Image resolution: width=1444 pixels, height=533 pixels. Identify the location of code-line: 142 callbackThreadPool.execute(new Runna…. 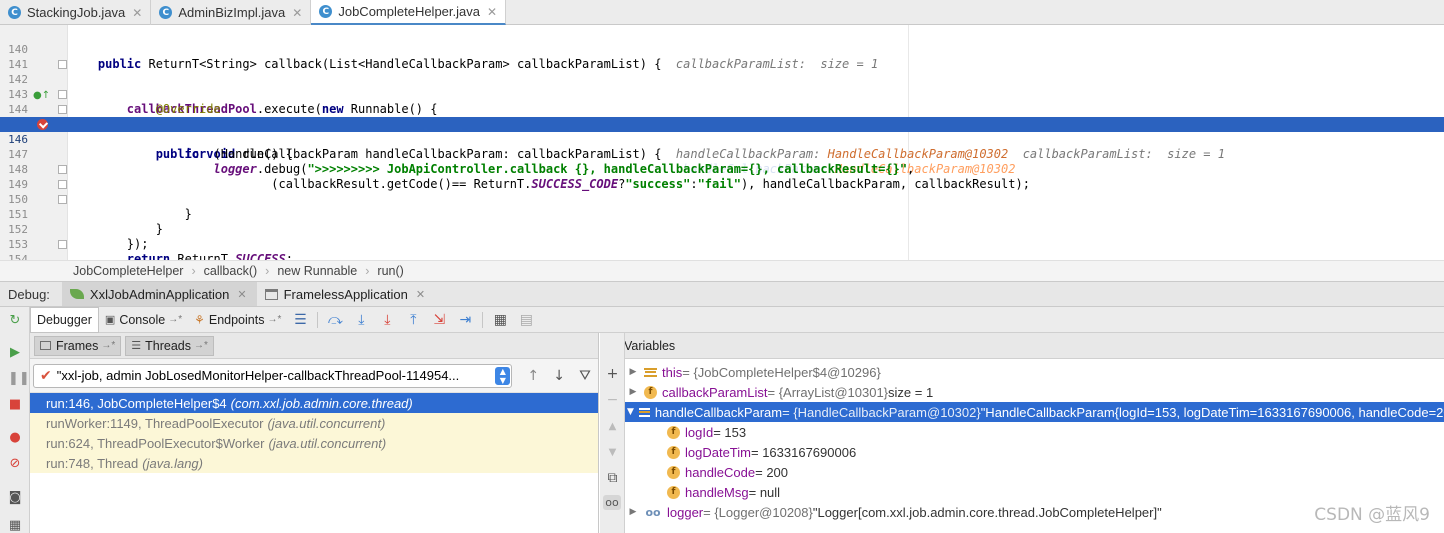
(722, 86).